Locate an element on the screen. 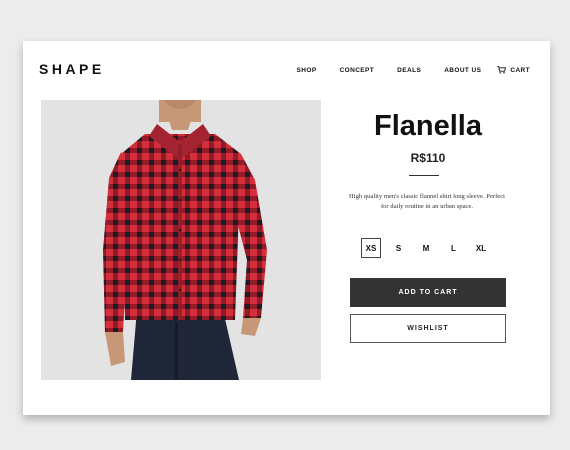 Image resolution: width=570 pixels, height=450 pixels. nav-item-concept: CONCEPT is located at coordinates (357, 70).